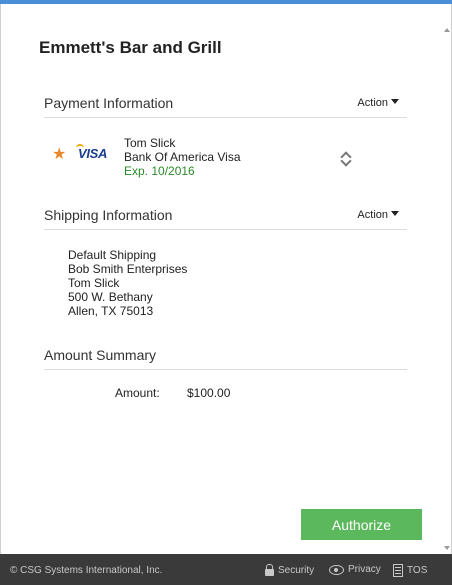 The height and width of the screenshot is (585, 452). What do you see at coordinates (182, 157) in the screenshot?
I see `card-bank: Bank Of America Visa` at bounding box center [182, 157].